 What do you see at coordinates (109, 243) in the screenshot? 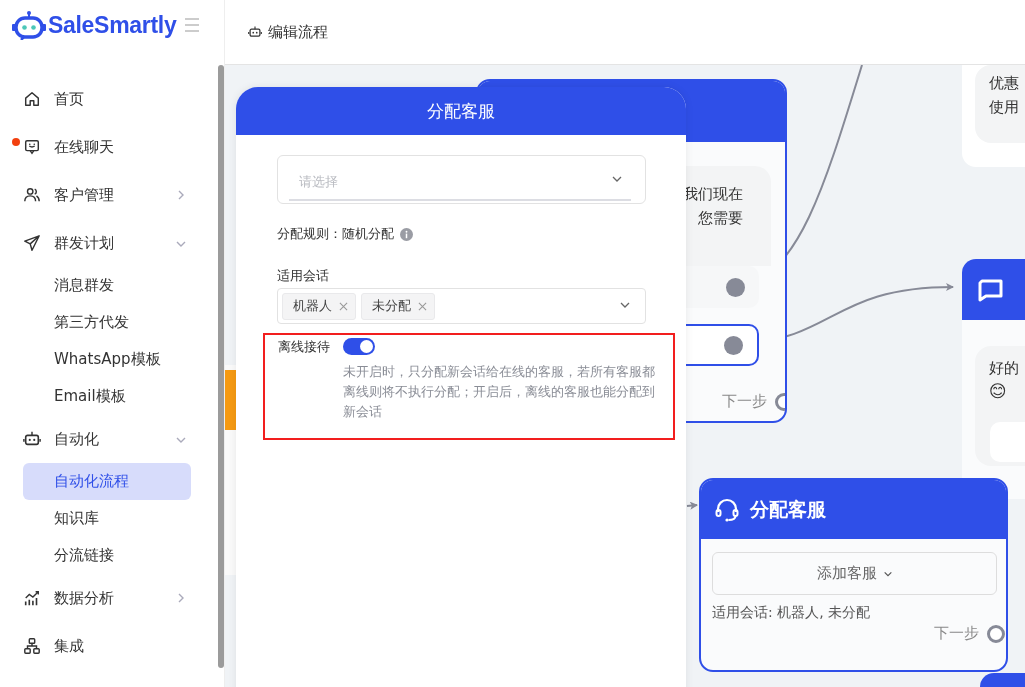
I see `menu-item: 群发计划` at bounding box center [109, 243].